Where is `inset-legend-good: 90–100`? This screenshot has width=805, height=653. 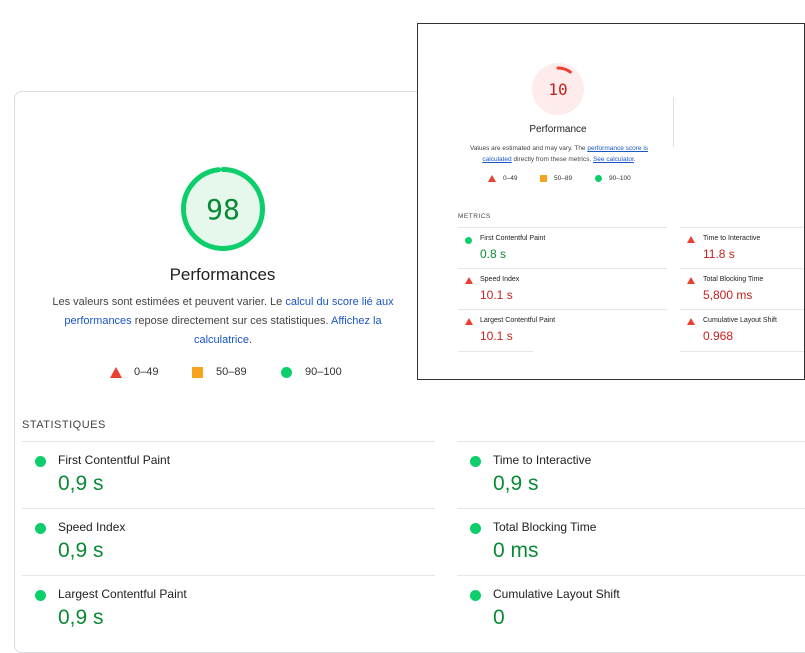 inset-legend-good: 90–100 is located at coordinates (613, 178).